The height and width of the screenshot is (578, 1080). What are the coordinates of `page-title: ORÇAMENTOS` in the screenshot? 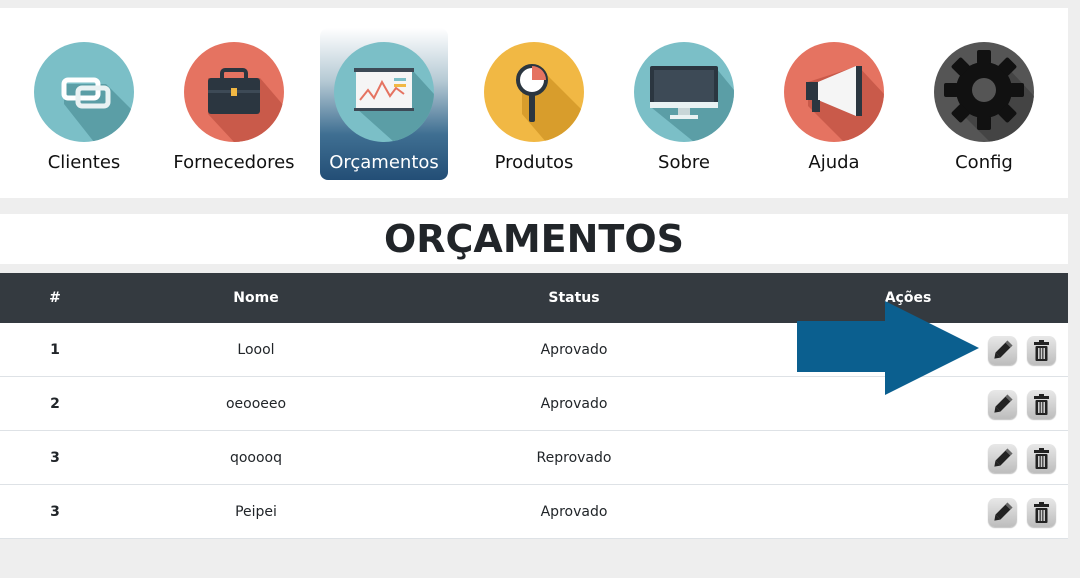 It's located at (534, 239).